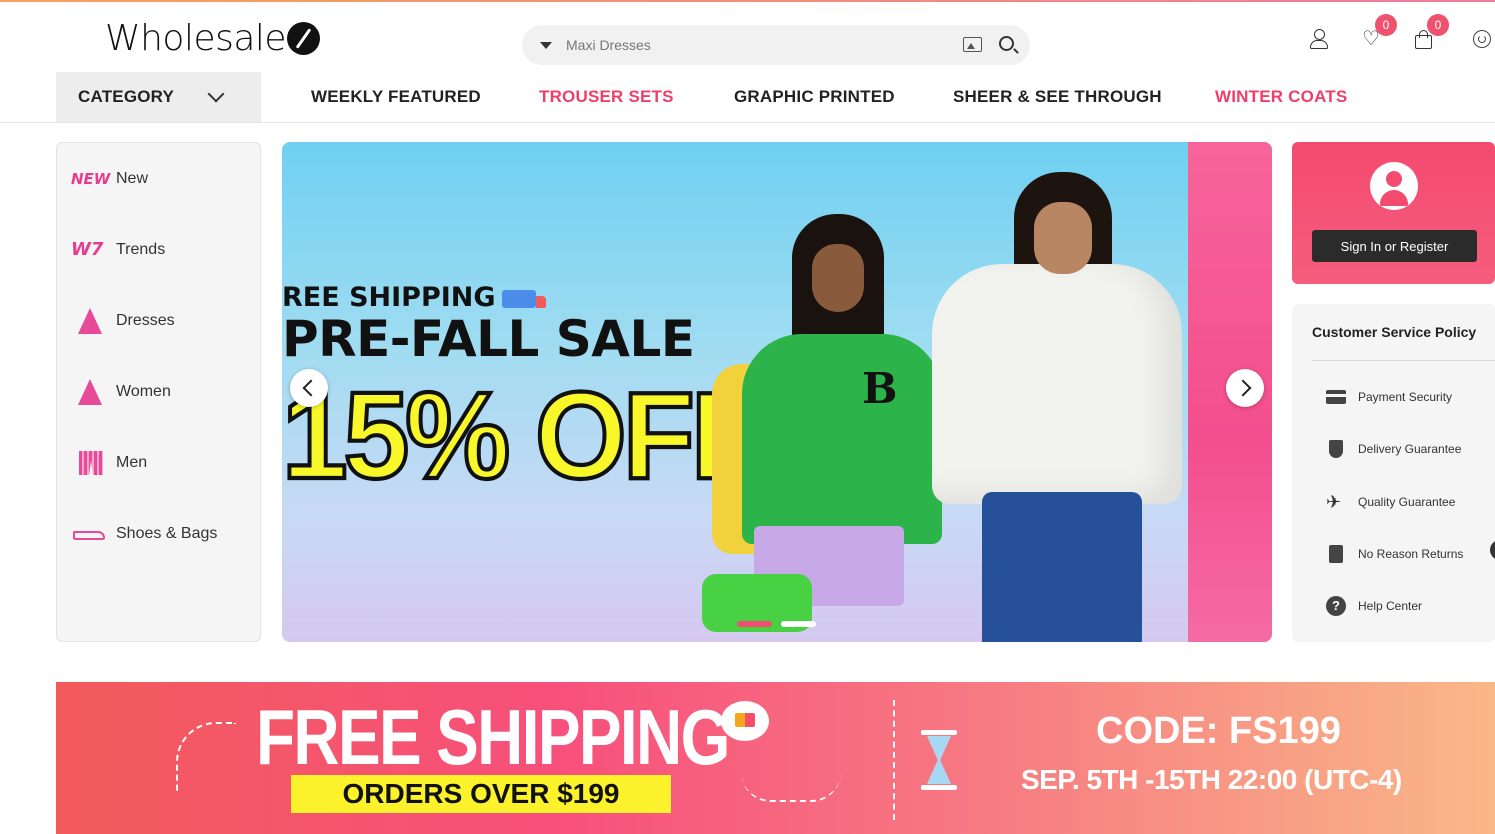 The height and width of the screenshot is (834, 1495). I want to click on policy-item-label: No Reason Returns, so click(1411, 554).